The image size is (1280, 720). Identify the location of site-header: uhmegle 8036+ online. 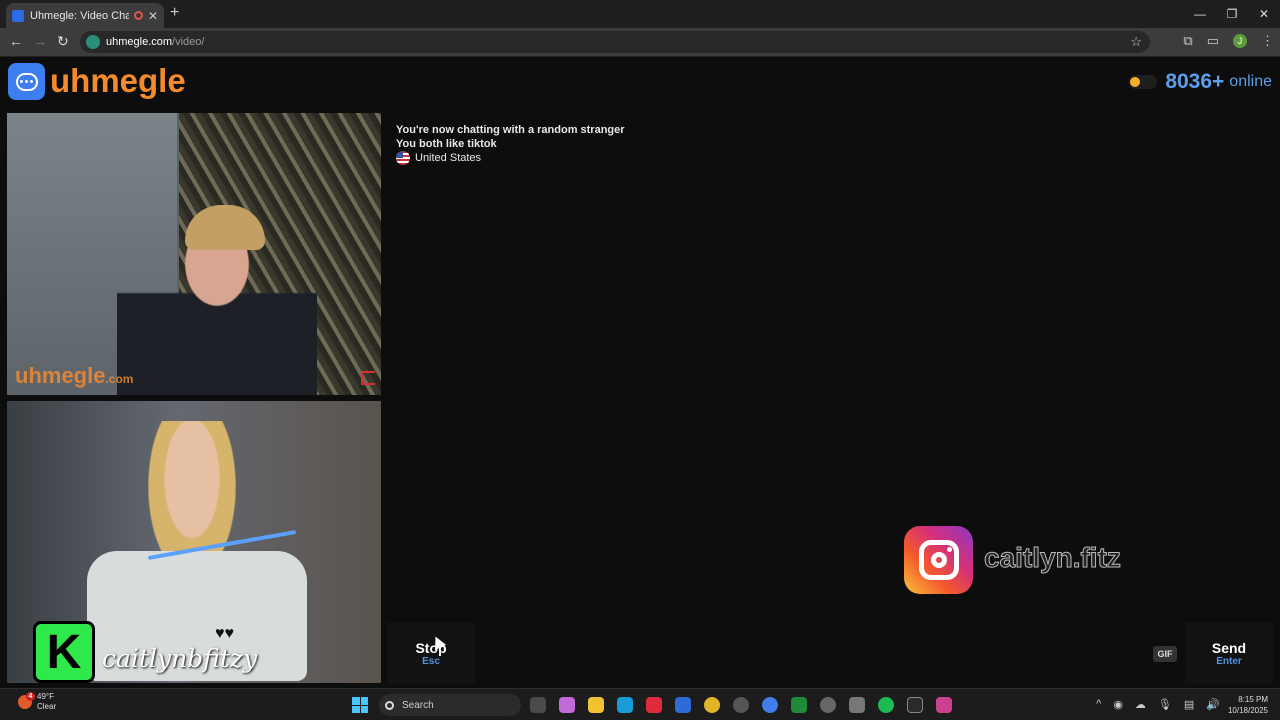
(640, 84).